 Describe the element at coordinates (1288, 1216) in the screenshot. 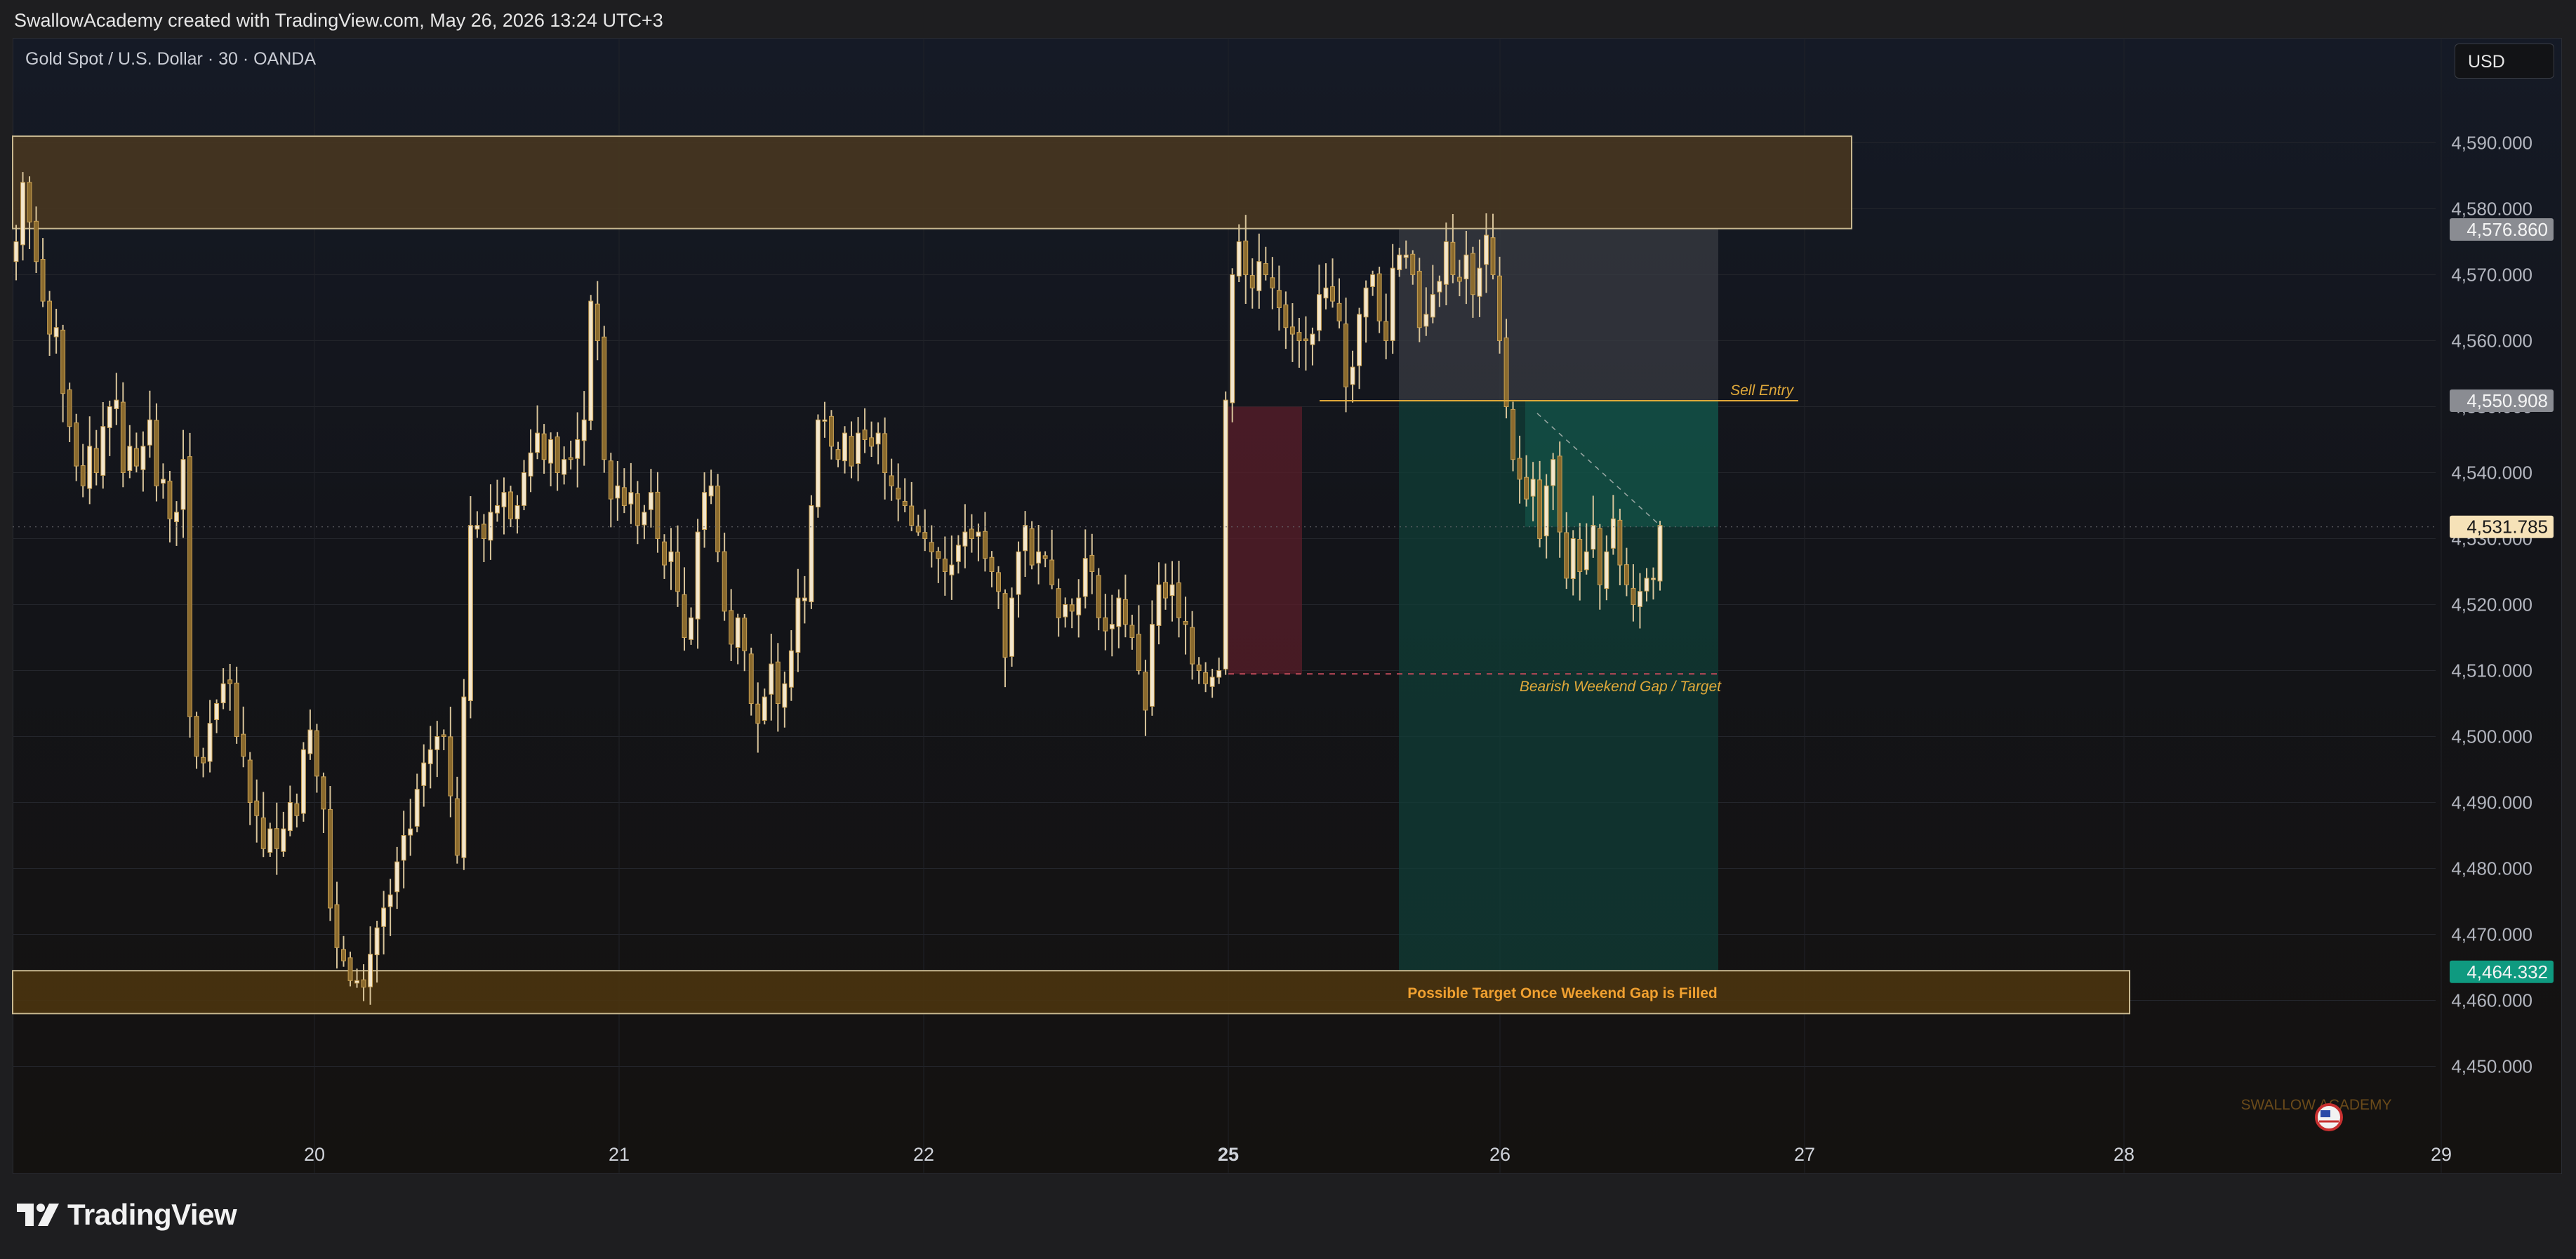

I see `bottom-bar` at that location.